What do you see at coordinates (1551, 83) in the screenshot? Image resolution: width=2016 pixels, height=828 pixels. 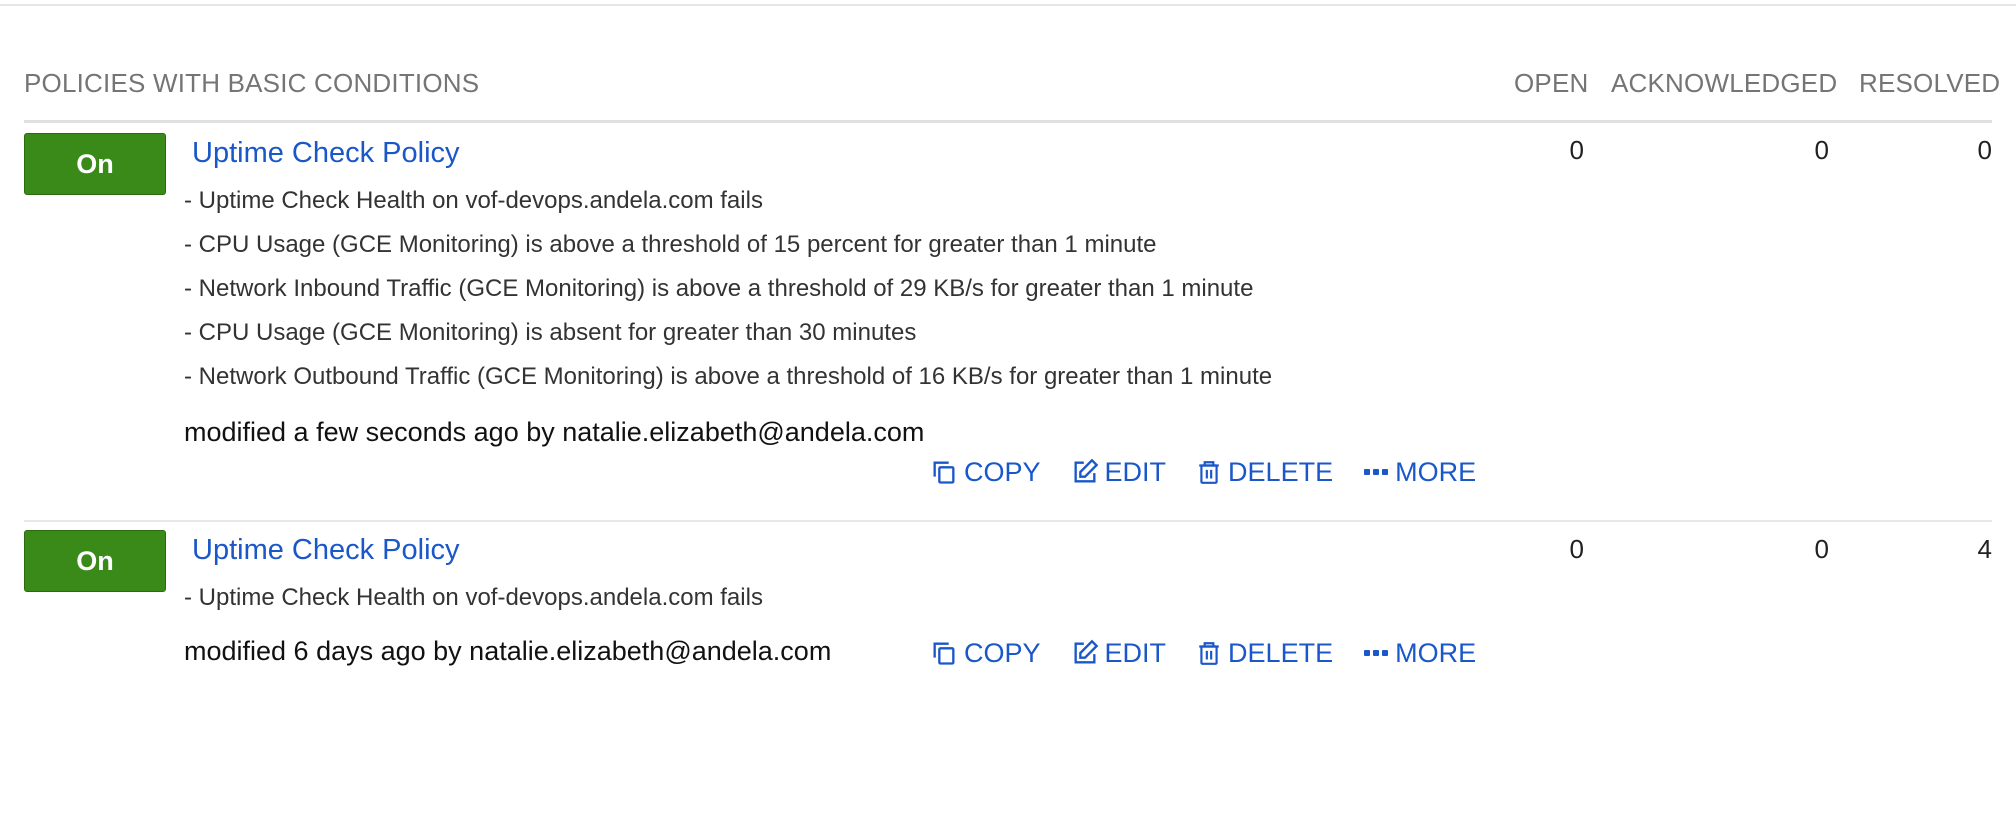 I see `column-header-open: OPEN` at bounding box center [1551, 83].